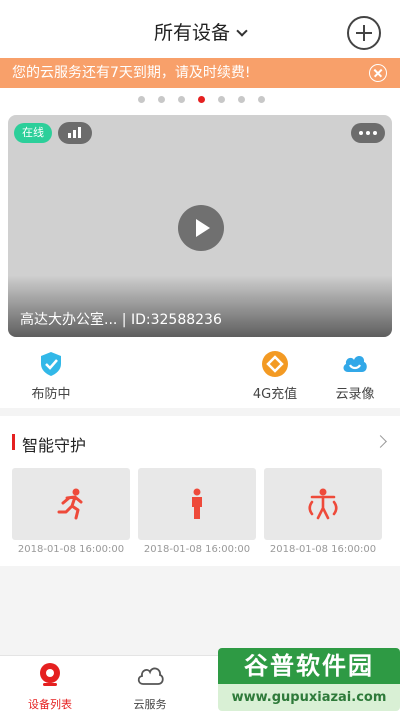 The height and width of the screenshot is (711, 400). Describe the element at coordinates (309, 697) in the screenshot. I see `watermark-url: www.gupuxiazai.com` at that location.